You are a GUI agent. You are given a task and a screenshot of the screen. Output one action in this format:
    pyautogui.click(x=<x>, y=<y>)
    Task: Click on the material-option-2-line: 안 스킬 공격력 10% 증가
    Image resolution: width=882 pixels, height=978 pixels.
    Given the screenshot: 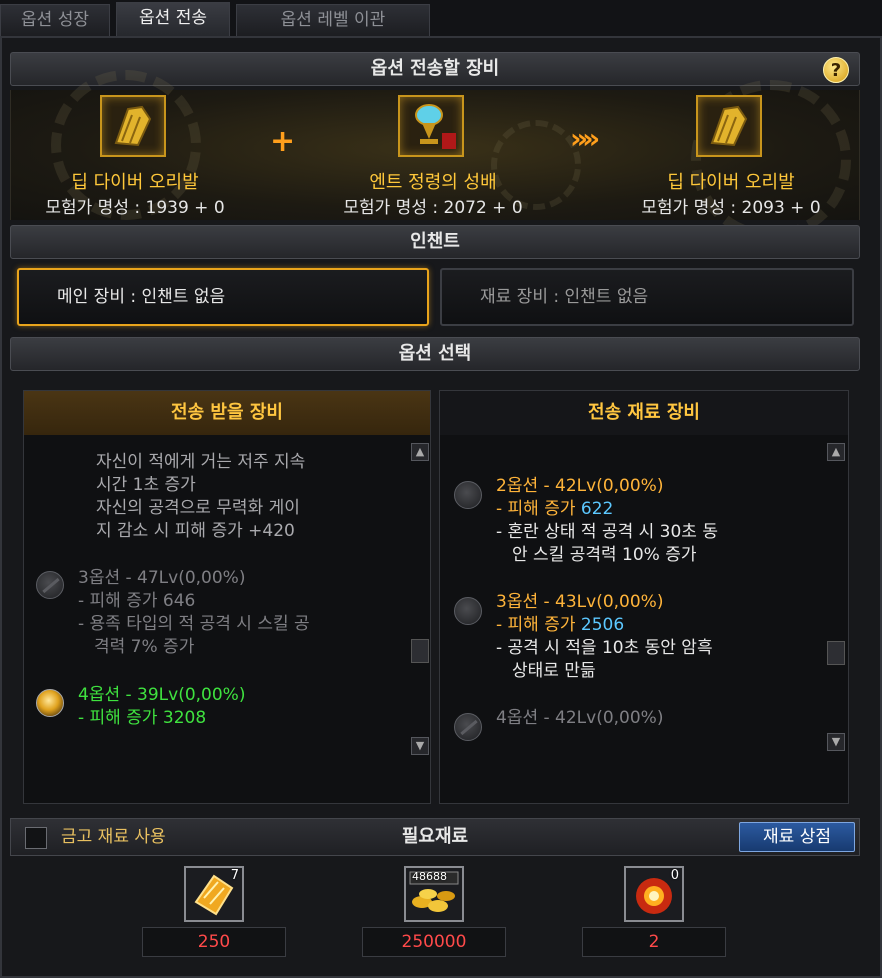 What is the action you would take?
    pyautogui.click(x=604, y=555)
    